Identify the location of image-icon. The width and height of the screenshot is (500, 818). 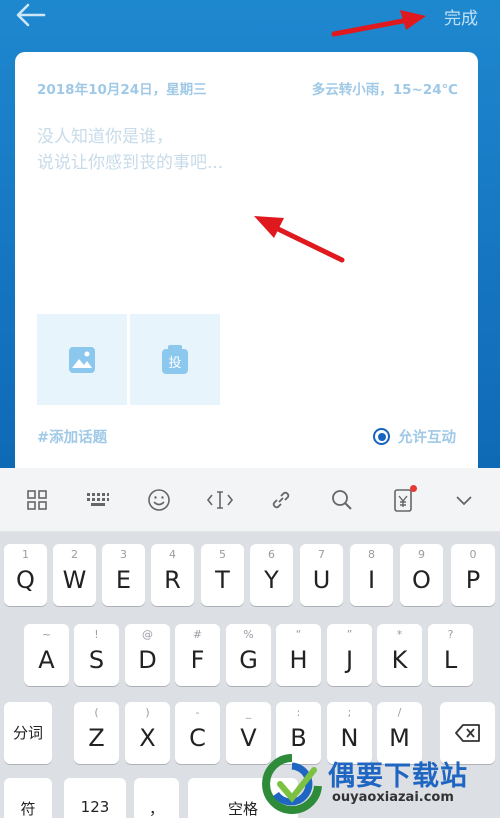
(82, 359).